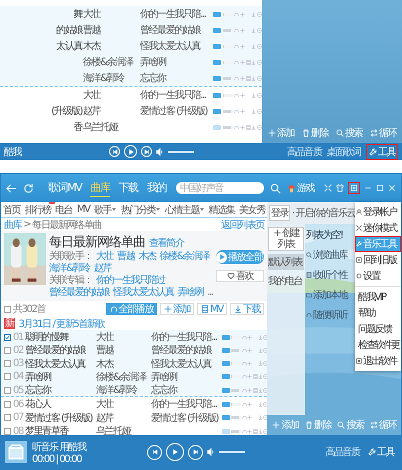 The height and width of the screenshot is (470, 402). Describe the element at coordinates (63, 209) in the screenshot. I see `category-tab: 电台` at that location.